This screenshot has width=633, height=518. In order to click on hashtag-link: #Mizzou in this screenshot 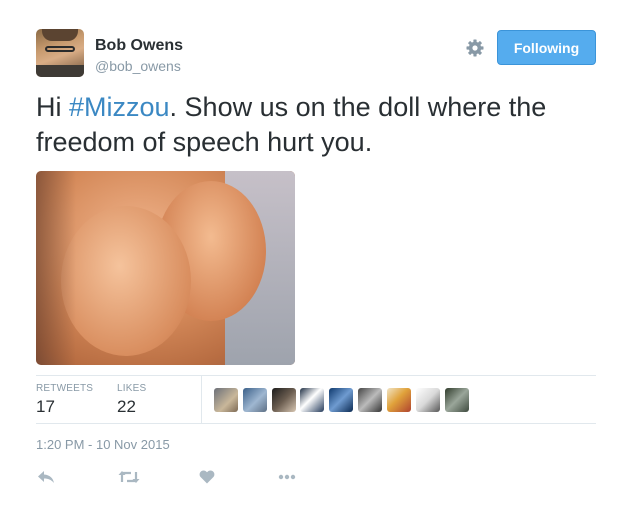, I will do `click(119, 107)`.